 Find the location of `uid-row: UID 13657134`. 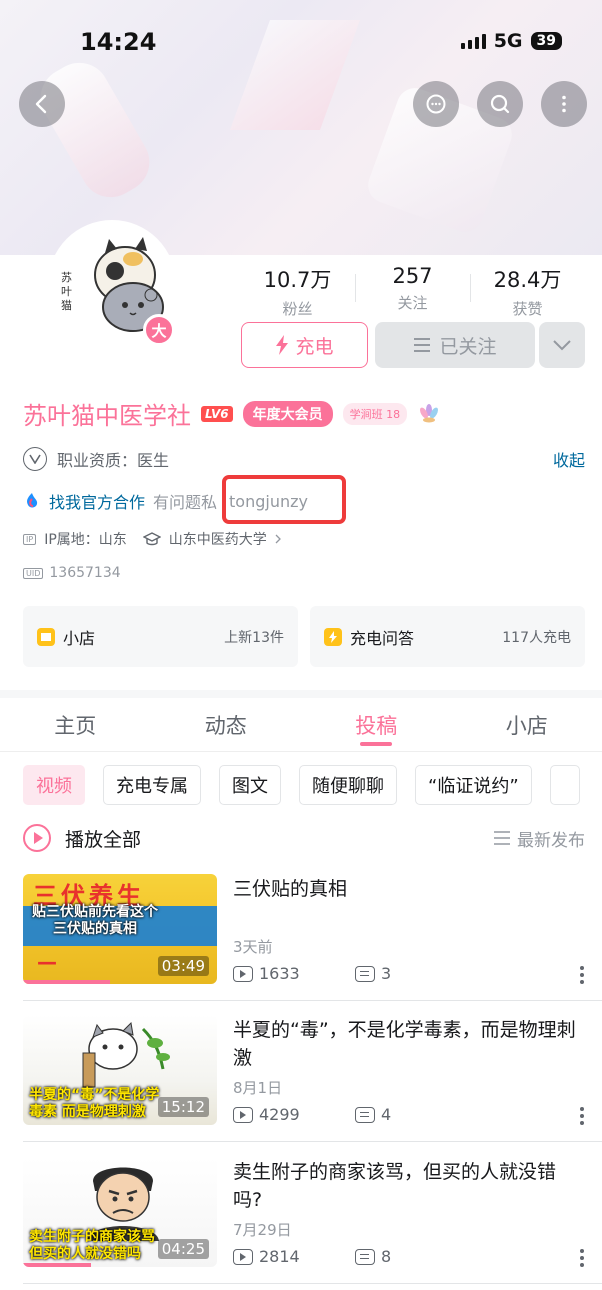

uid-row: UID 13657134 is located at coordinates (72, 573).